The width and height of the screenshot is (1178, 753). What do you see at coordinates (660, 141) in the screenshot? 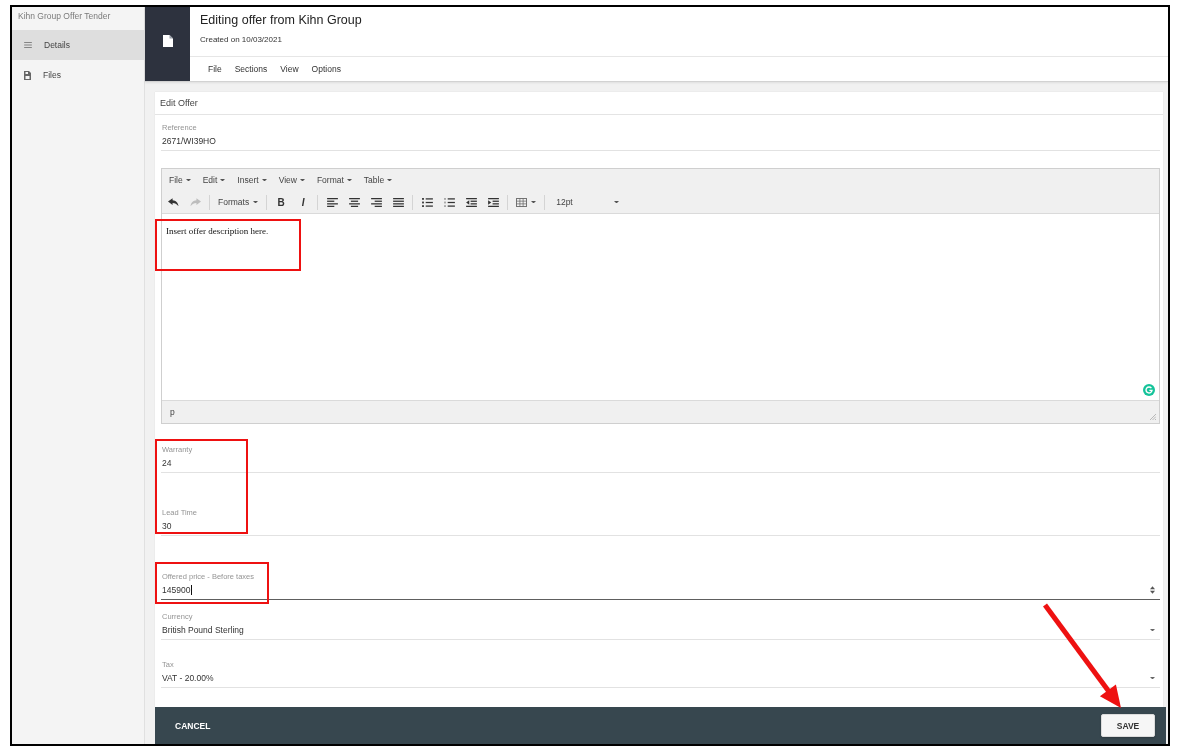
I see `input-field: 2671/WI39HO` at bounding box center [660, 141].